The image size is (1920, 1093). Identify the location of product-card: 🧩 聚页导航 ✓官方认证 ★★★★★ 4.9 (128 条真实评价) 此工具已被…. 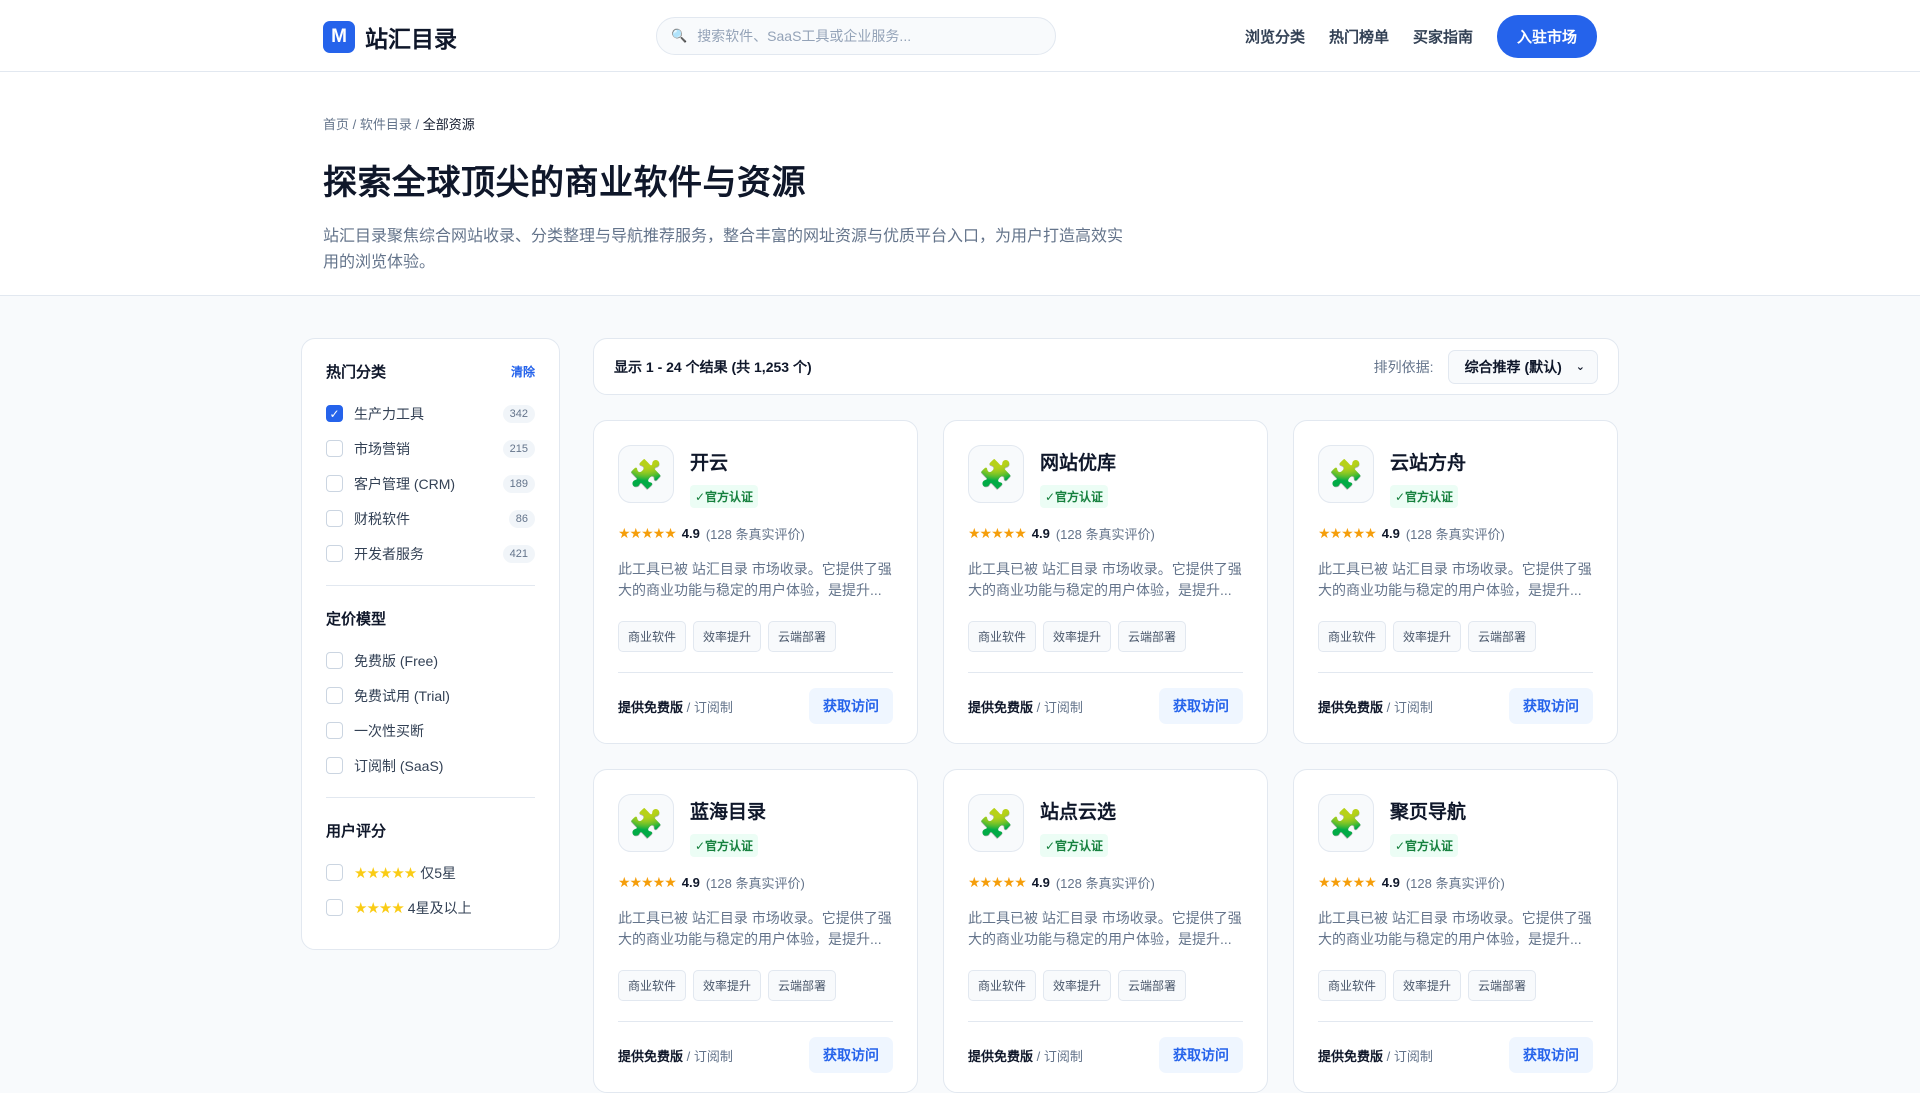
(1455, 931).